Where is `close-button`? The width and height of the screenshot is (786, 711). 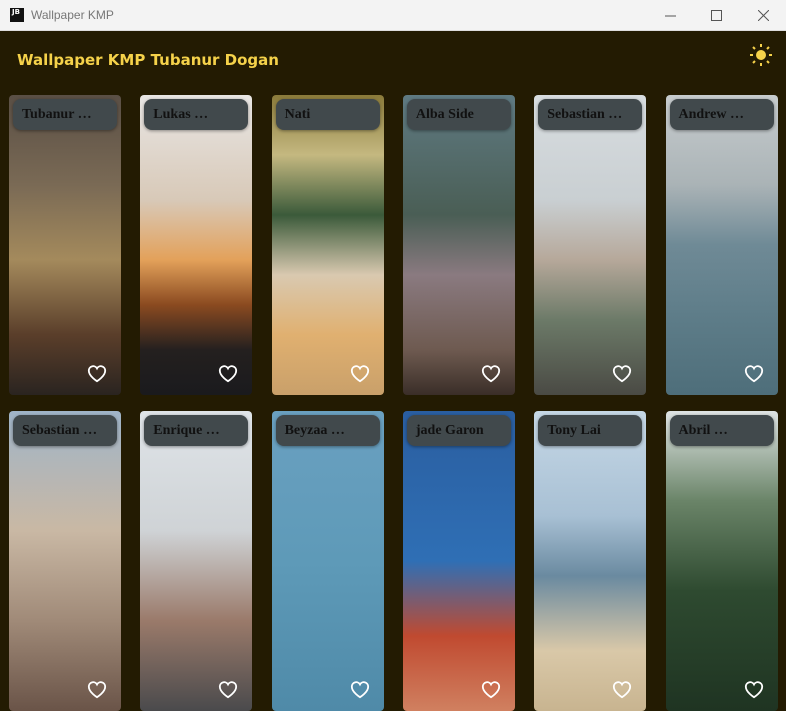 close-button is located at coordinates (763, 15).